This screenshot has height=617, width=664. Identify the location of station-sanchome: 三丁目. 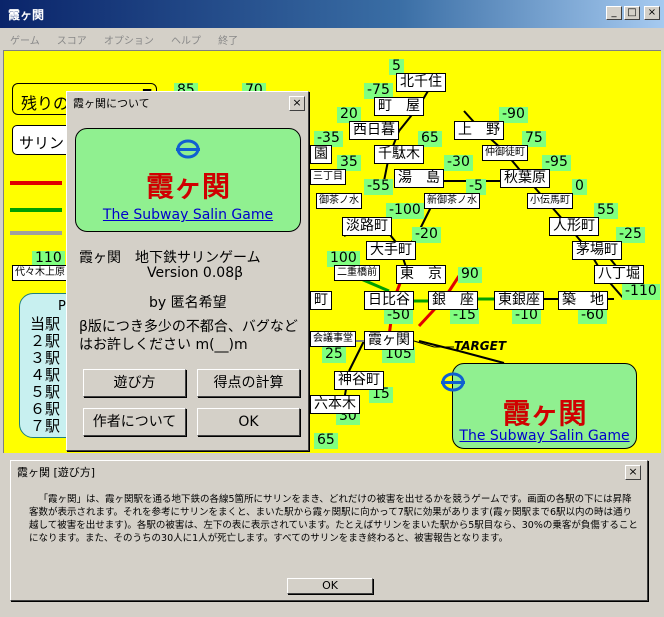
(328, 177).